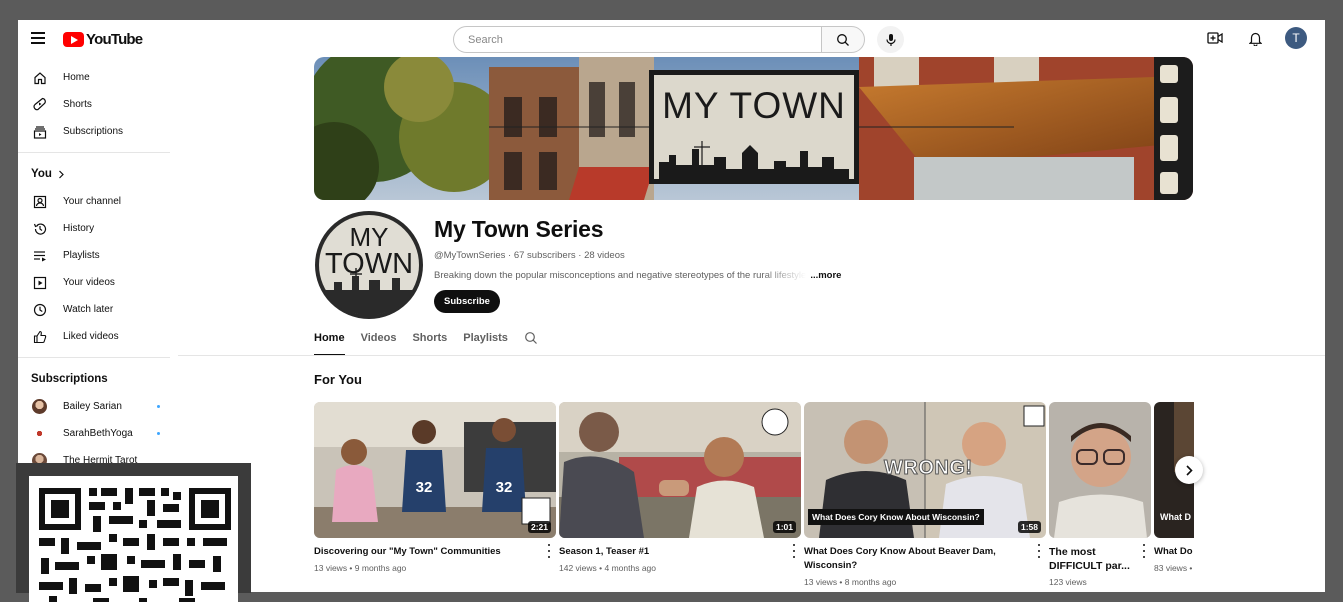  Describe the element at coordinates (1068, 582) in the screenshot. I see `video-meta: 123 views` at that location.